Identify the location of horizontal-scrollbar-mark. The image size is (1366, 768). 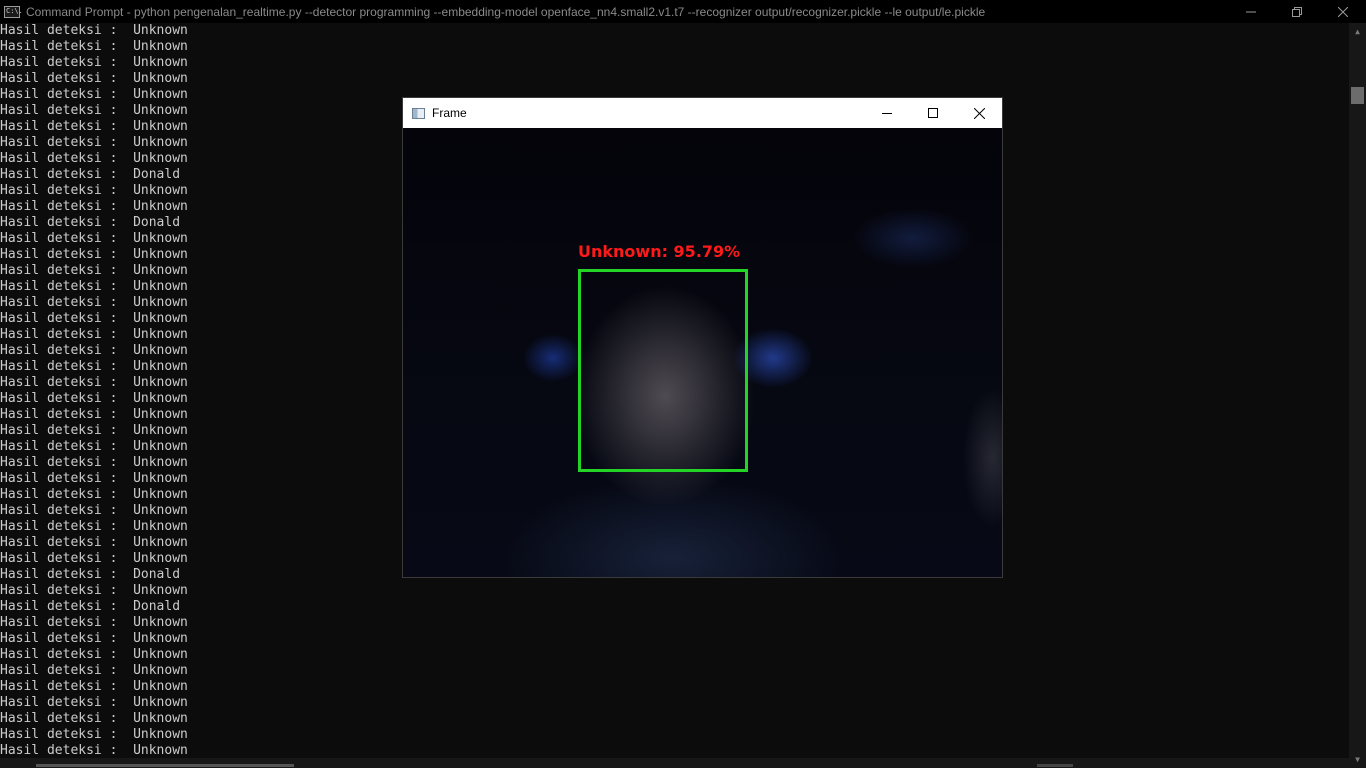
(1055, 765).